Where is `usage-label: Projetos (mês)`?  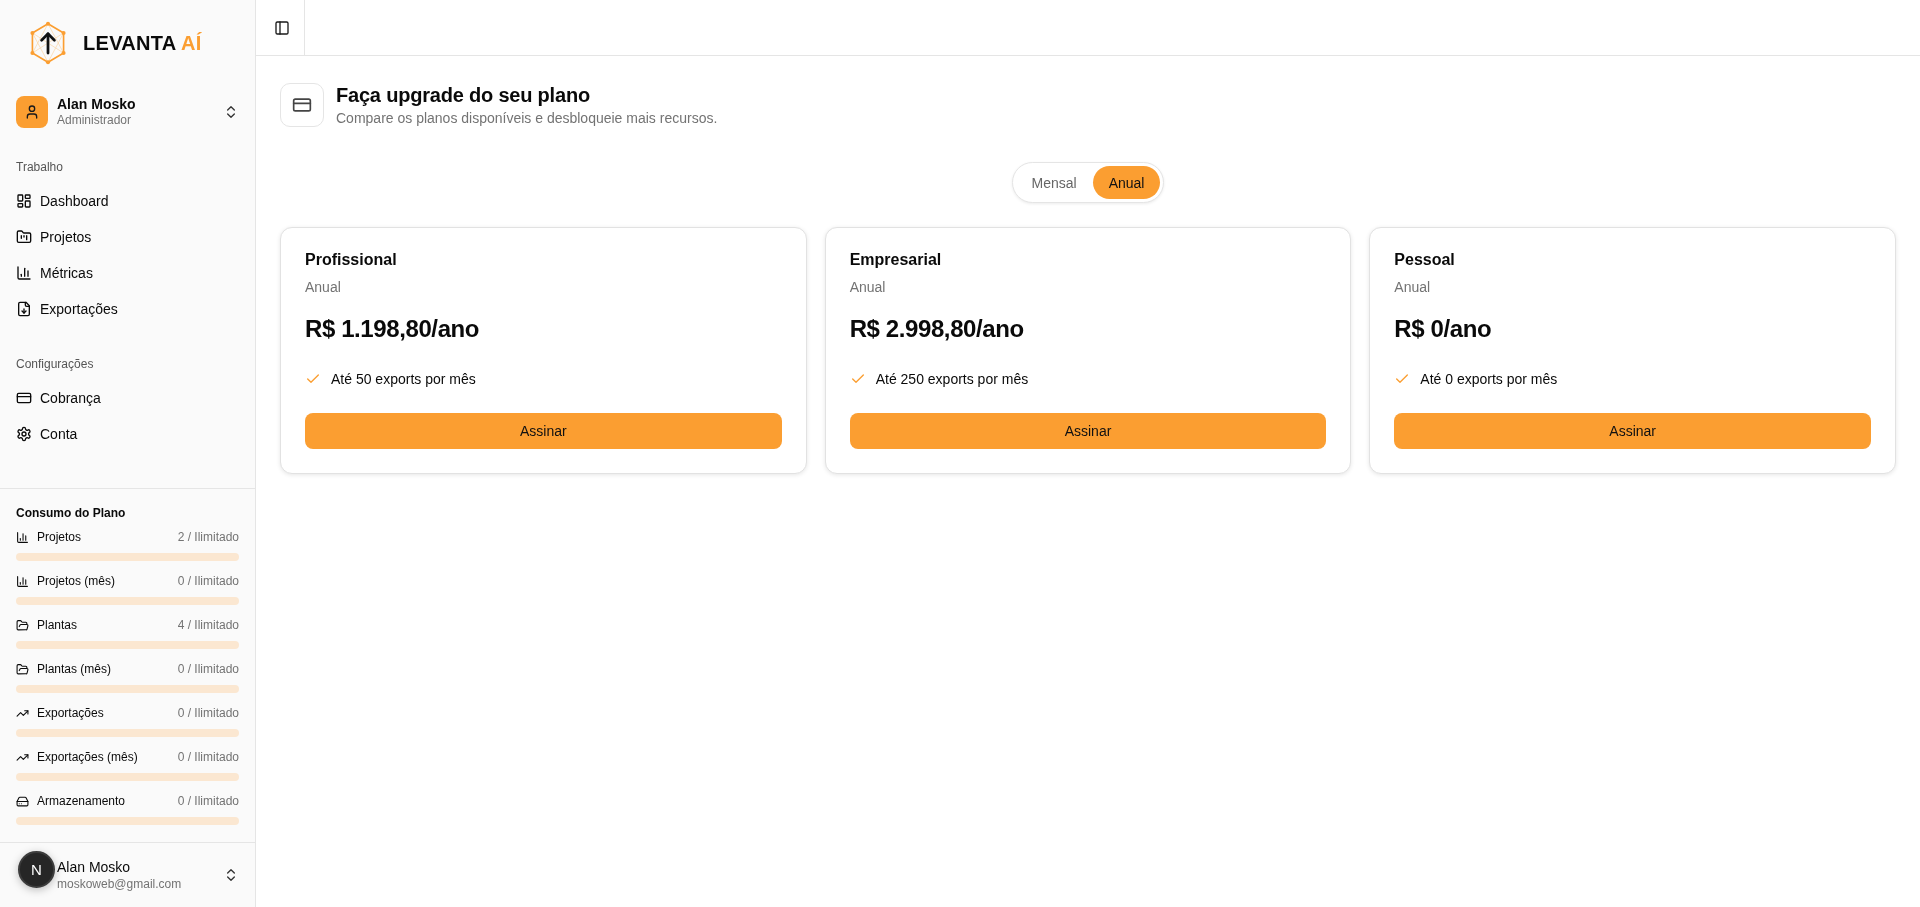
usage-label: Projetos (mês) is located at coordinates (76, 581).